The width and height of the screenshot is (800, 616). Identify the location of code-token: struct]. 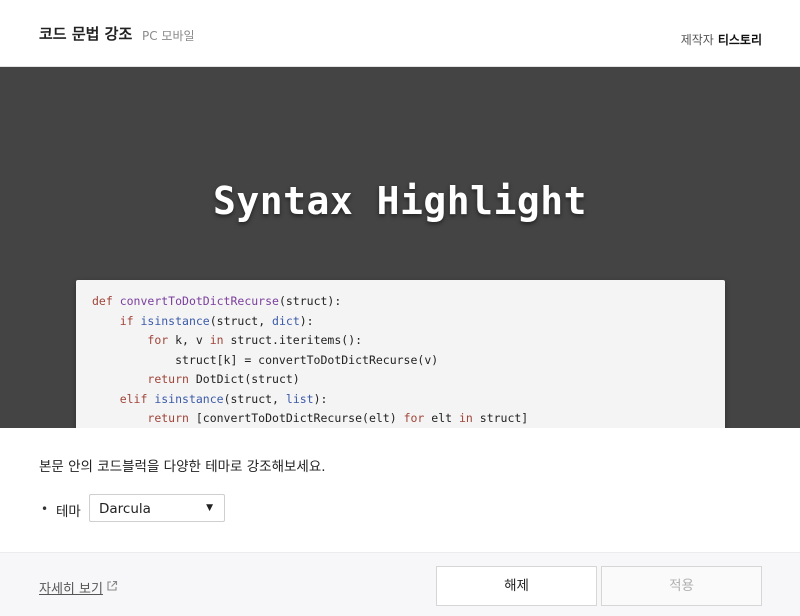
(504, 418).